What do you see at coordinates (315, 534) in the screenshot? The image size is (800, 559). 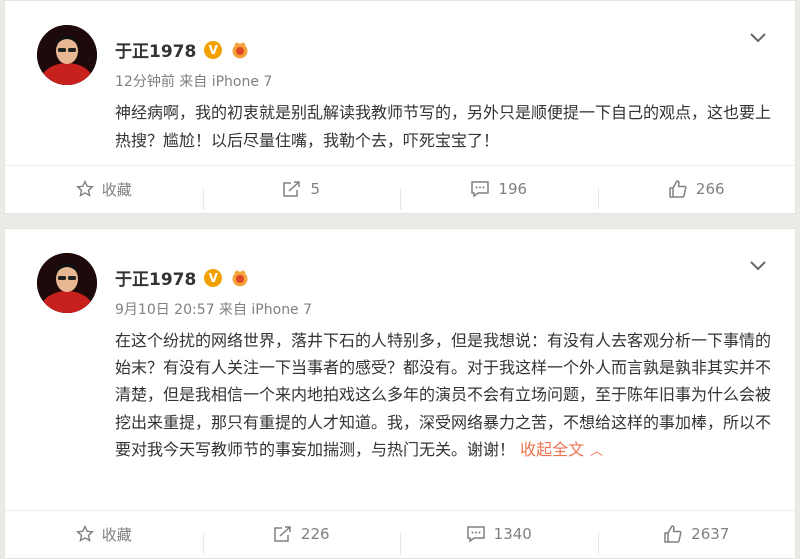 I see `repost-count: 226` at bounding box center [315, 534].